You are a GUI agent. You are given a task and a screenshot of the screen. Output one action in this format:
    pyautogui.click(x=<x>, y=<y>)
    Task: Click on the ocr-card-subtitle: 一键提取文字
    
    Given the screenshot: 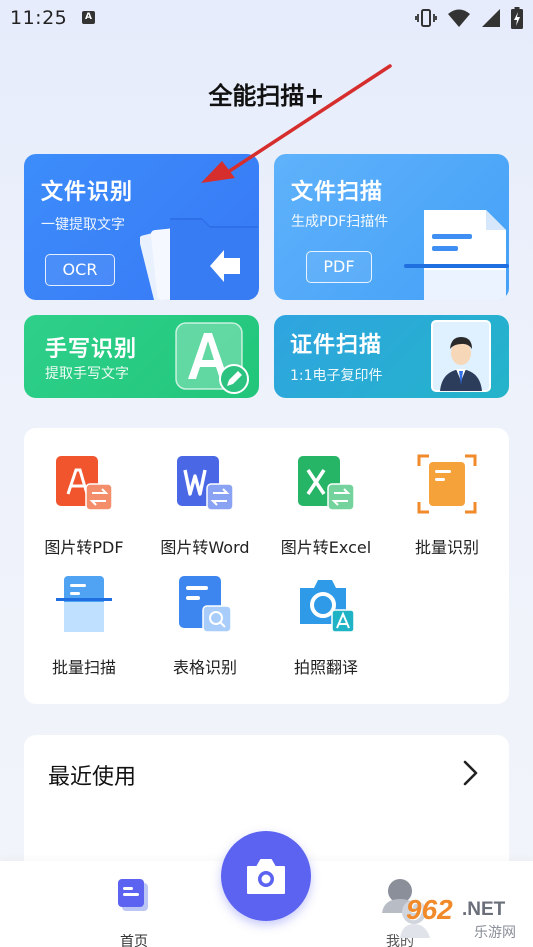 What is the action you would take?
    pyautogui.click(x=83, y=225)
    